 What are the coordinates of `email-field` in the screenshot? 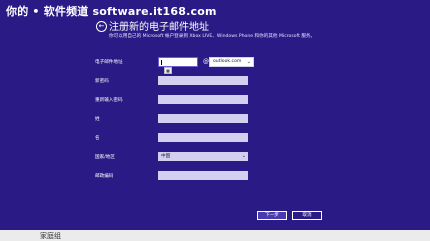 It's located at (178, 62).